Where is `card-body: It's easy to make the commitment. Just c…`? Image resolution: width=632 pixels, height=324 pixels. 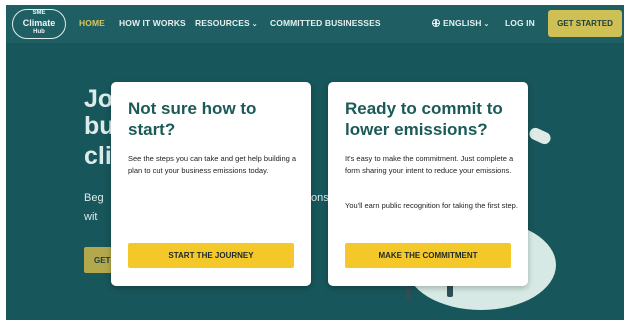
card-body: It's easy to make the commitment. Just c… is located at coordinates (429, 164).